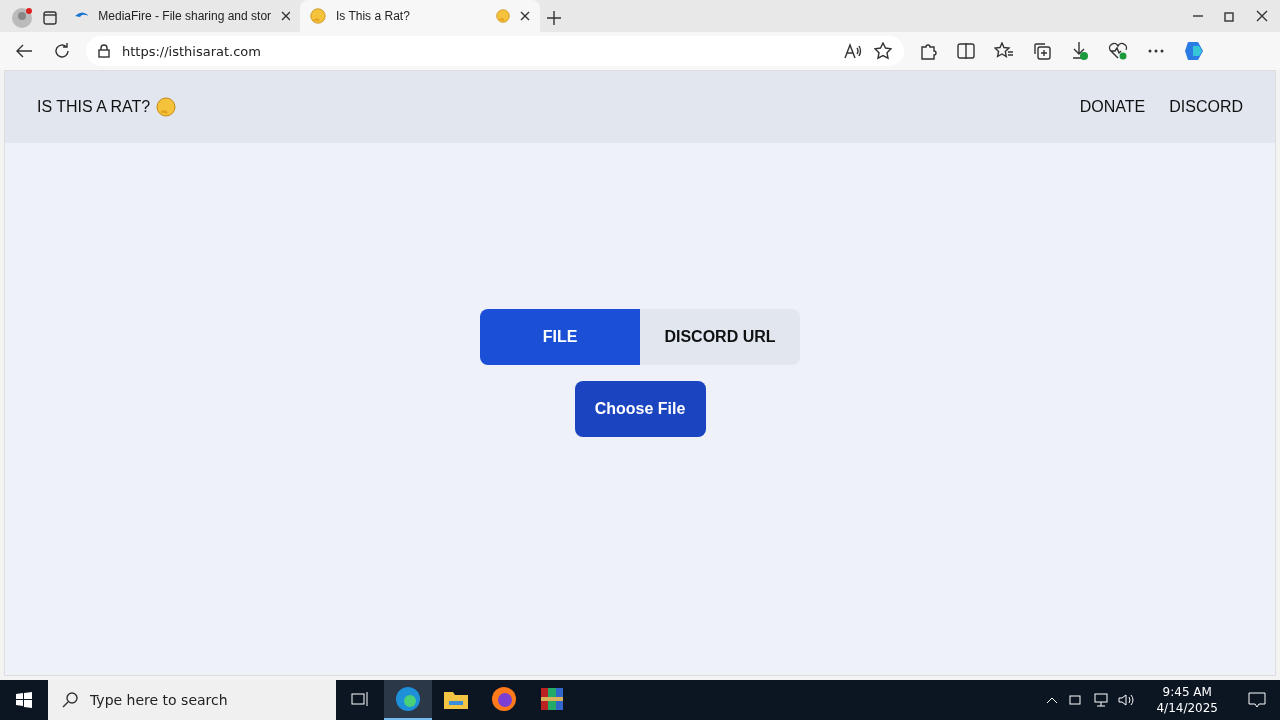 The width and height of the screenshot is (1280, 720). What do you see at coordinates (1230, 16) in the screenshot?
I see `restore-icon` at bounding box center [1230, 16].